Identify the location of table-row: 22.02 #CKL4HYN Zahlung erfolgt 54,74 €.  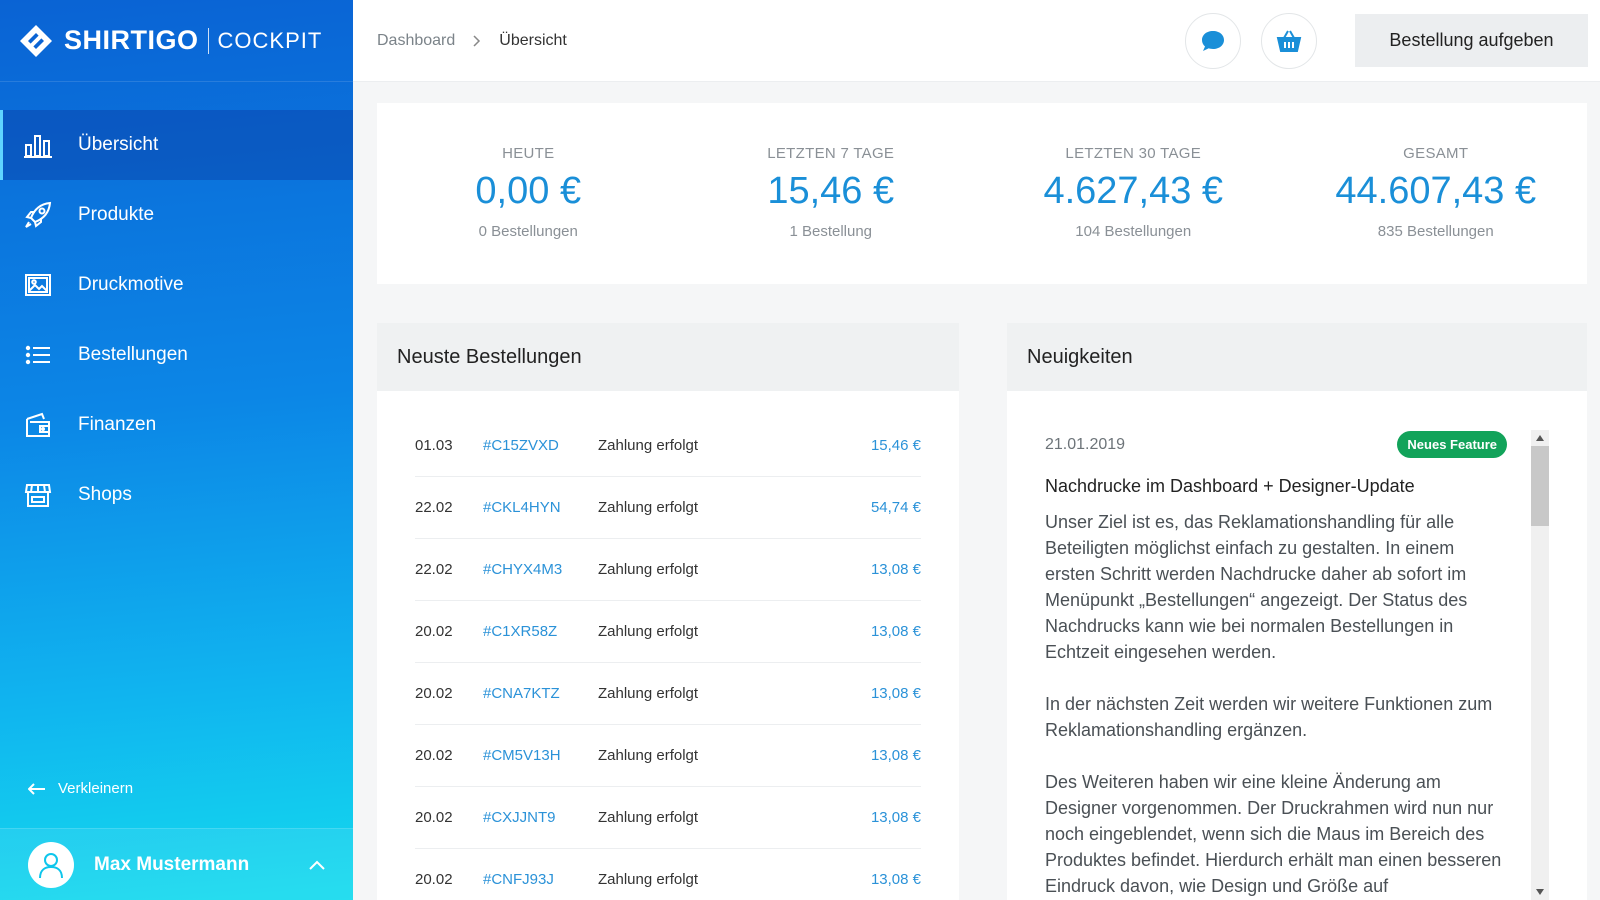
(668, 508).